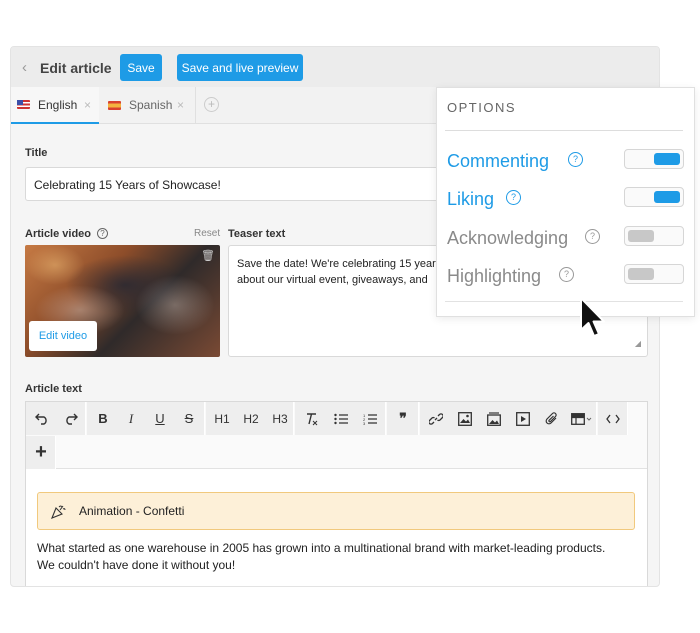  What do you see at coordinates (508, 238) in the screenshot?
I see `option-label: Acknowledging` at bounding box center [508, 238].